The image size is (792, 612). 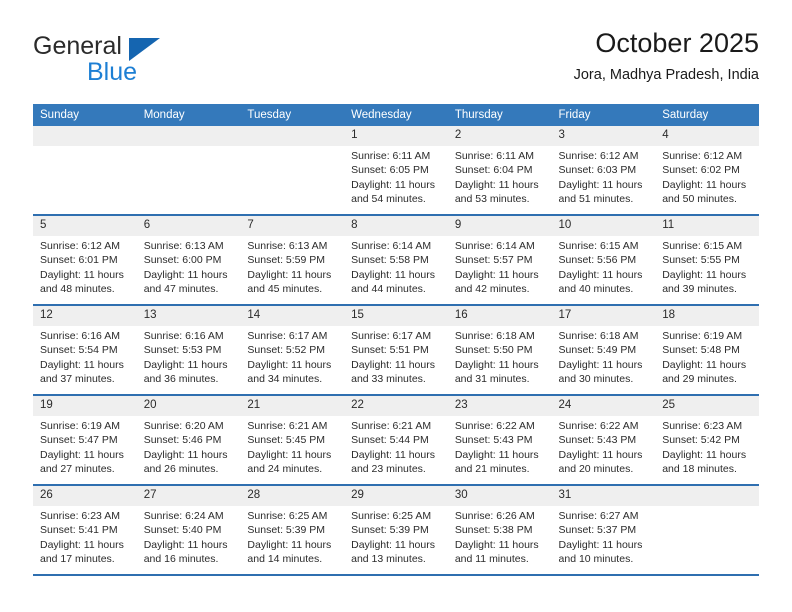 I want to click on sunset-time: Sunset: 5:57 PM, so click(x=493, y=260).